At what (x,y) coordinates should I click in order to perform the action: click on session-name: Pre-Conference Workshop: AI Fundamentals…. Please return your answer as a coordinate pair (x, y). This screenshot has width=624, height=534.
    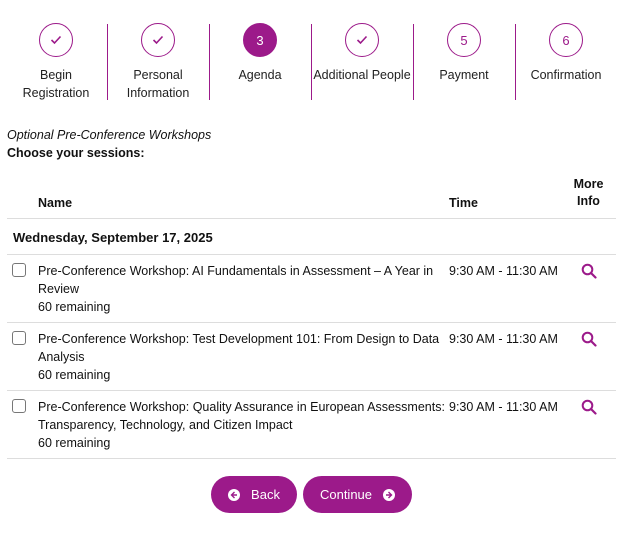
    Looking at the image, I should click on (236, 280).